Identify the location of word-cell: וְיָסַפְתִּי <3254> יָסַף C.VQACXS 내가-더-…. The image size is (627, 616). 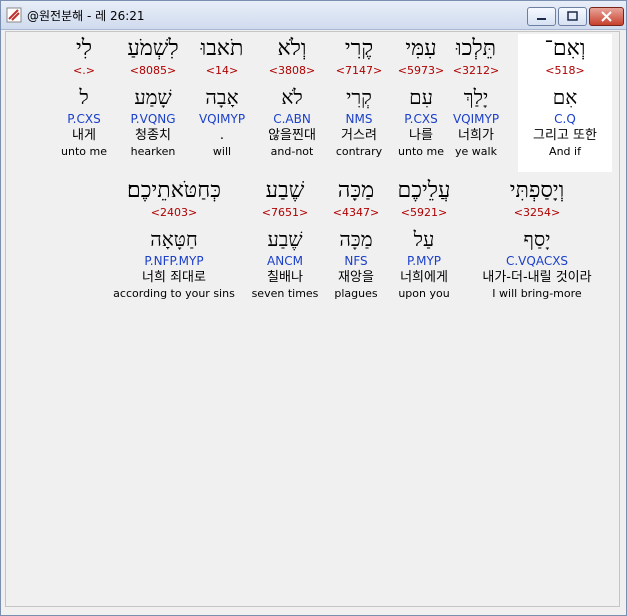
(537, 238).